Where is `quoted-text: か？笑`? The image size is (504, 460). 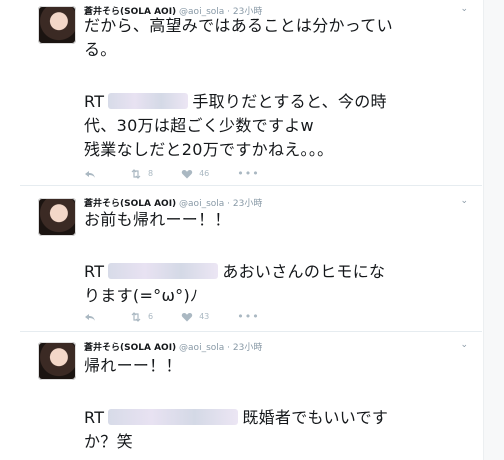
quoted-text: か？笑 is located at coordinates (108, 441).